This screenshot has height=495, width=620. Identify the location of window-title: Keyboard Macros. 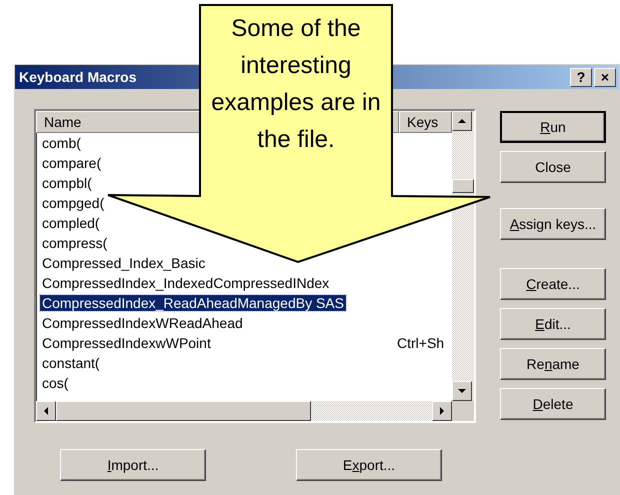
(77, 77).